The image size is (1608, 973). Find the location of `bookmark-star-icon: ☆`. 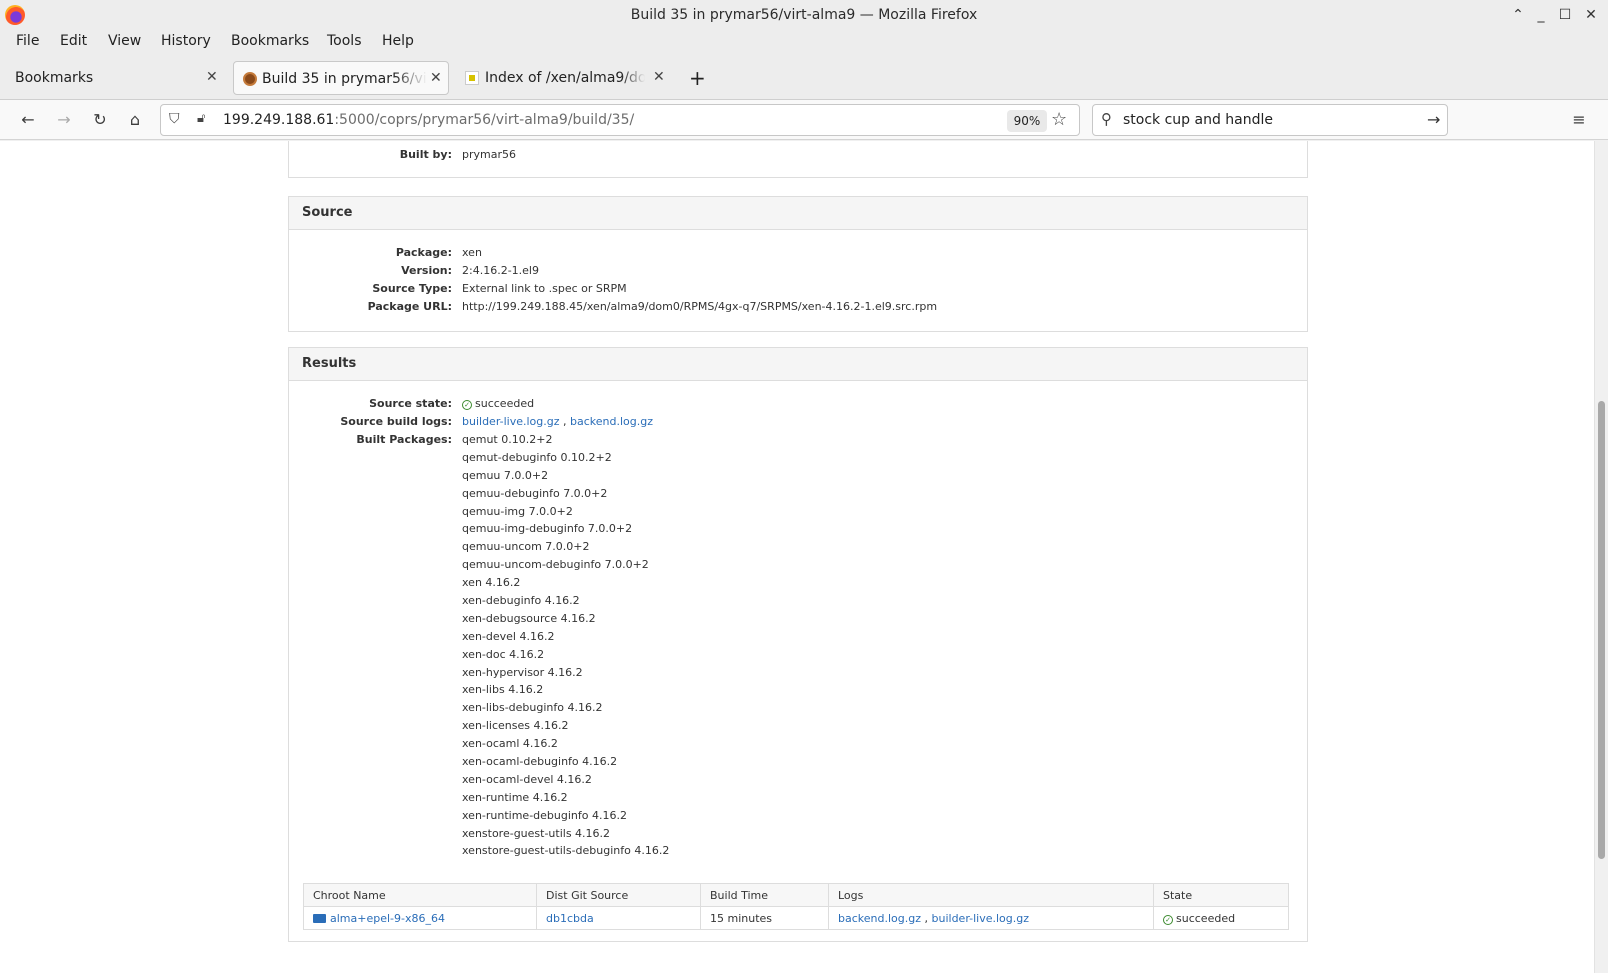

bookmark-star-icon: ☆ is located at coordinates (1059, 119).